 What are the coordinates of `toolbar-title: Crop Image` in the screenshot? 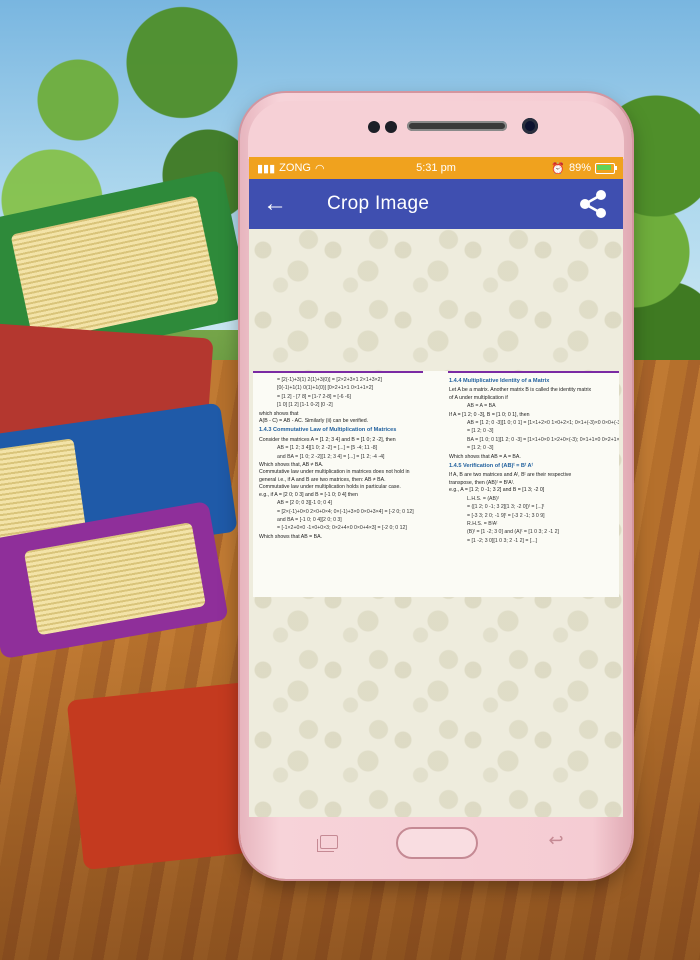 It's located at (378, 203).